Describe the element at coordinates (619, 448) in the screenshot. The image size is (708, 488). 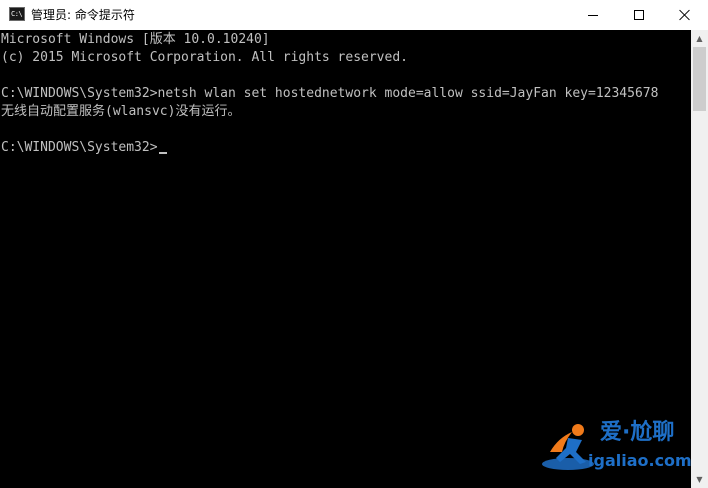
I see `site-watermark: 爱·尬聊 igaliao.com` at that location.